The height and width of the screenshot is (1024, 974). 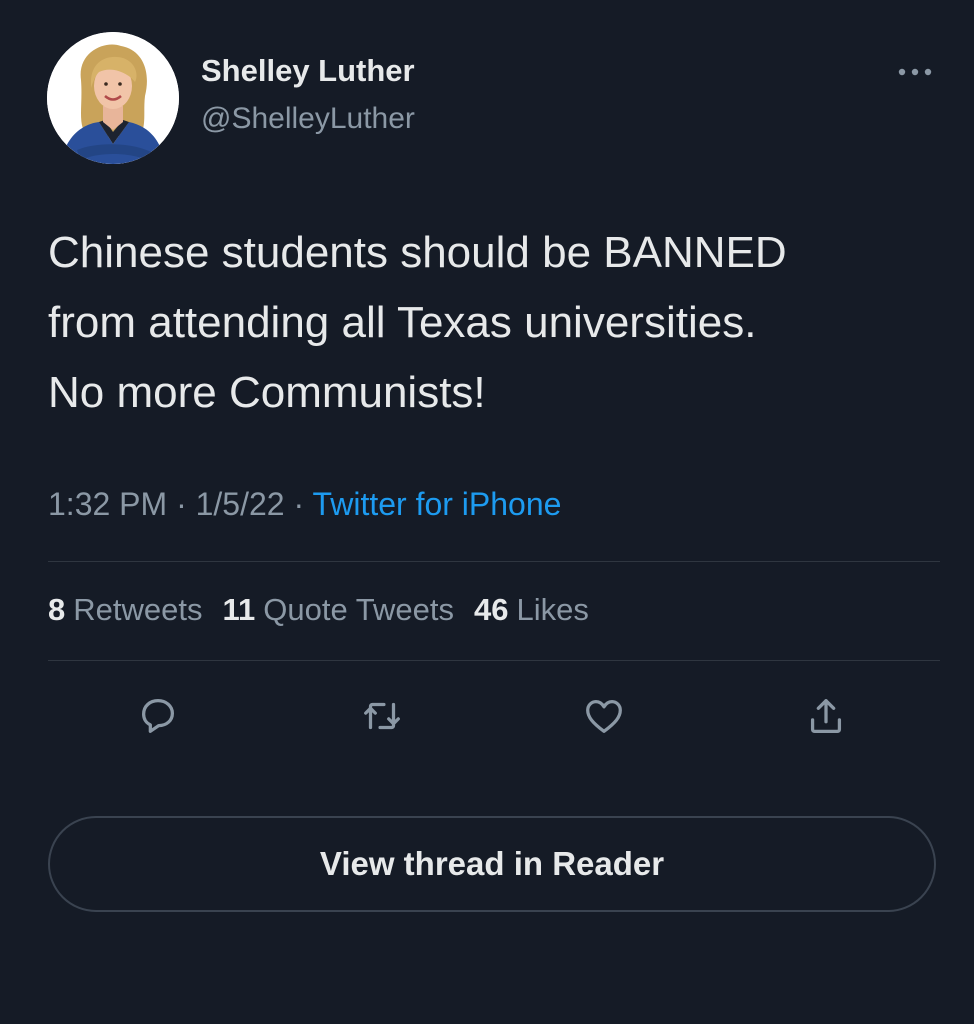 What do you see at coordinates (240, 504) in the screenshot?
I see `tweet-date: 1/5/22` at bounding box center [240, 504].